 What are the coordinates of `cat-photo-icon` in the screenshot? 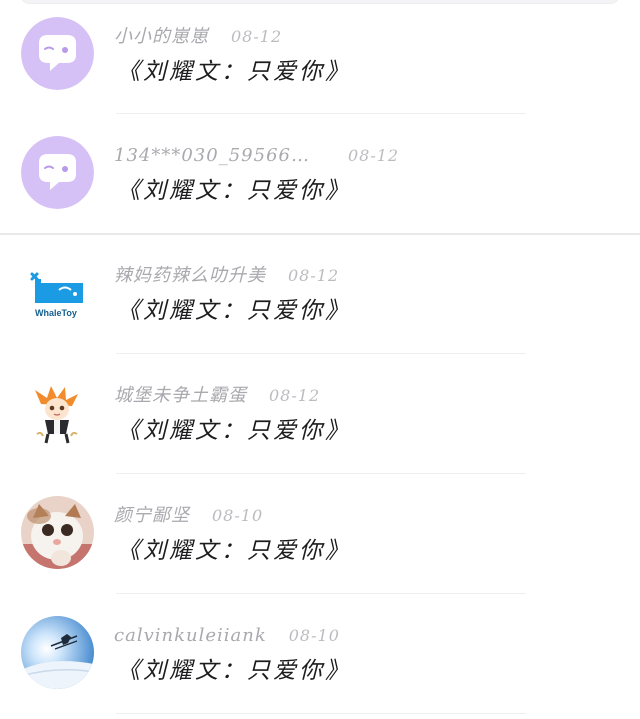 It's located at (57, 532).